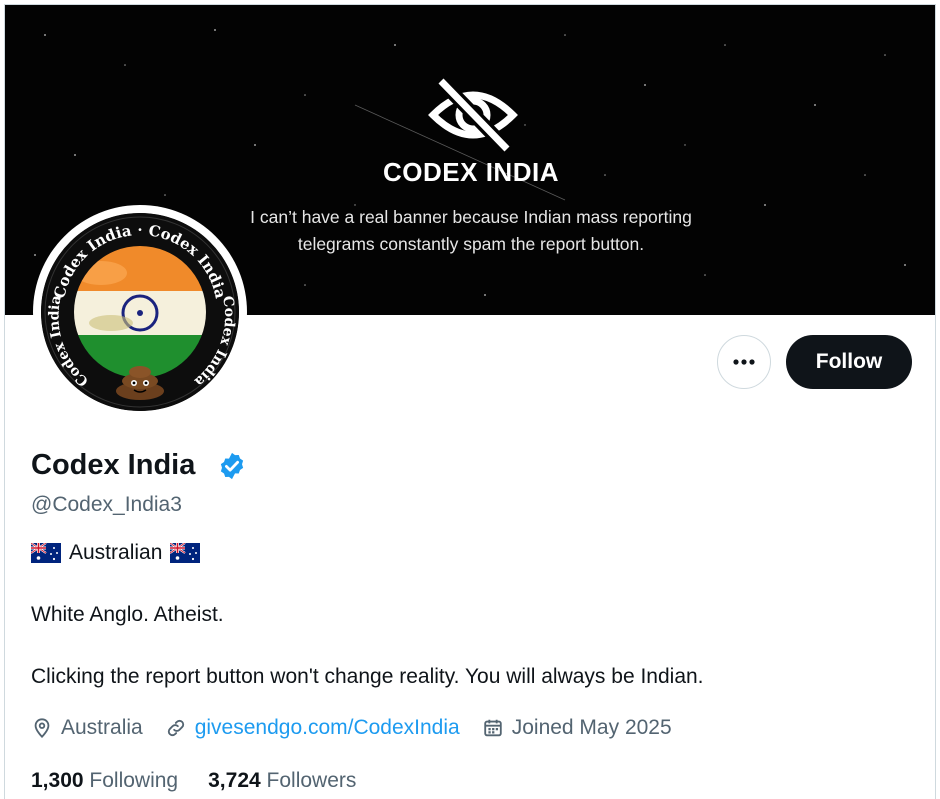 This screenshot has width=940, height=799. I want to click on link-icon, so click(175, 728).